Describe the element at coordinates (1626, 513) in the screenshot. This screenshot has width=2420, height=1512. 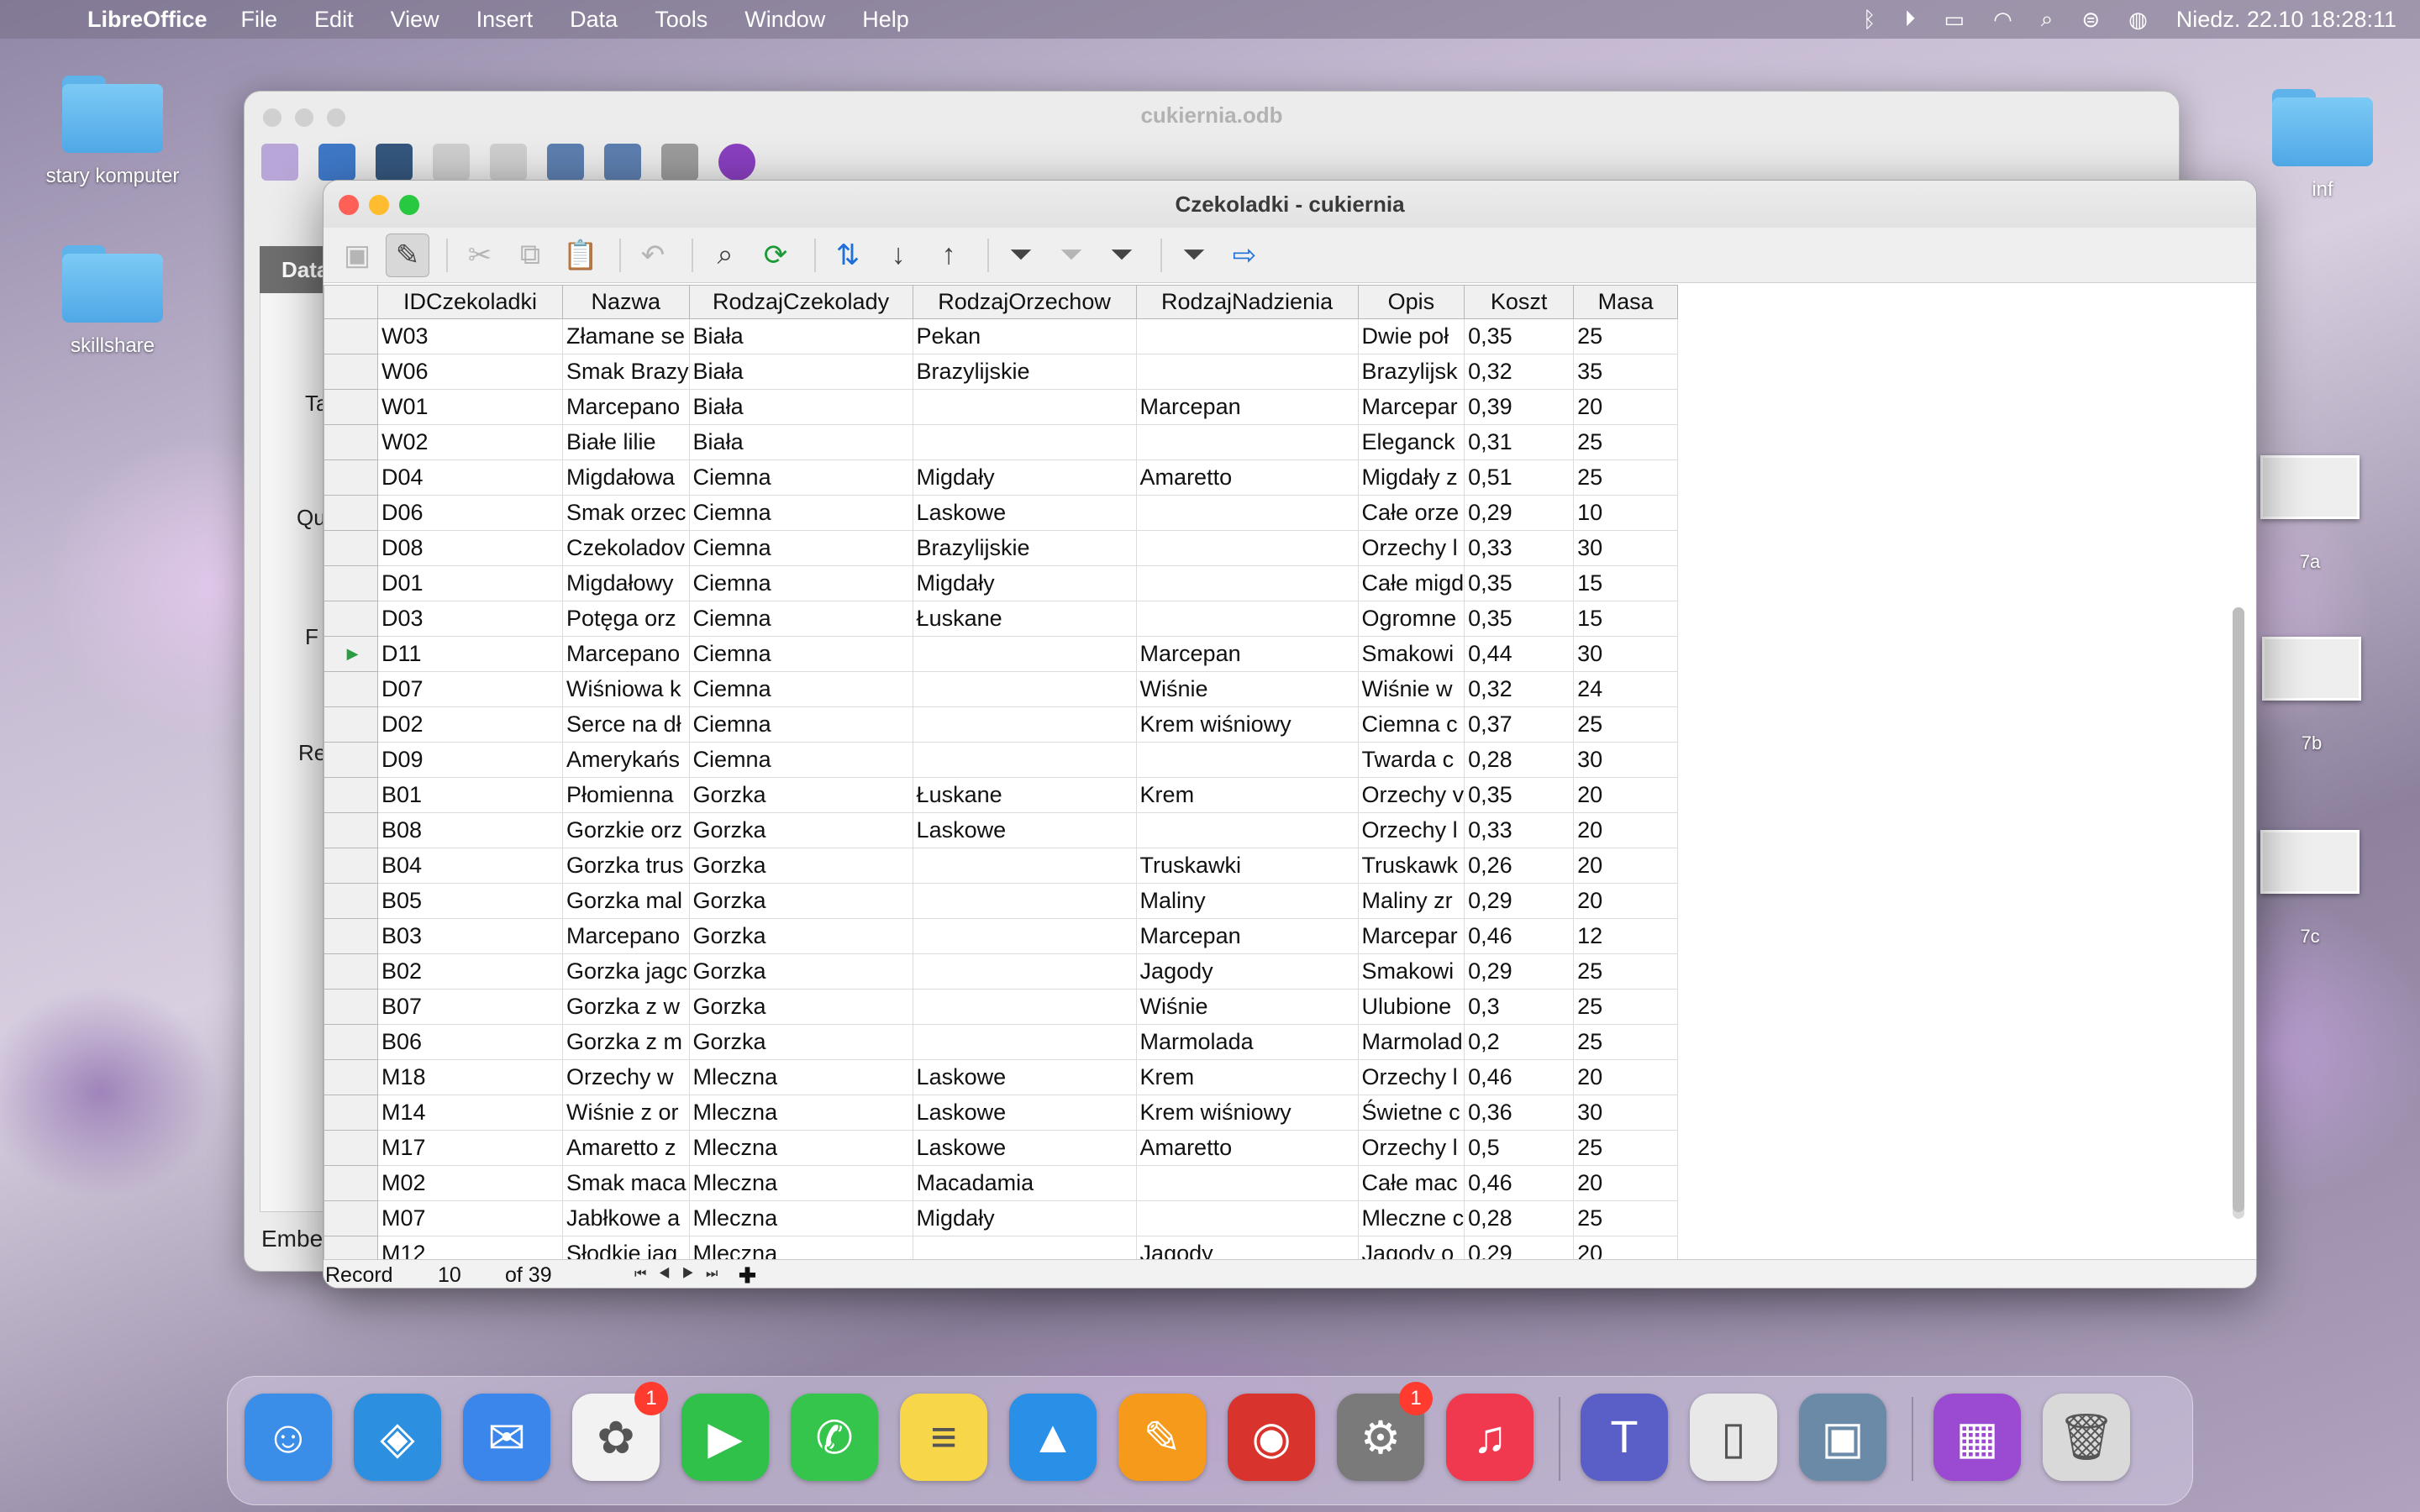
I see `cell-masa: 10` at that location.